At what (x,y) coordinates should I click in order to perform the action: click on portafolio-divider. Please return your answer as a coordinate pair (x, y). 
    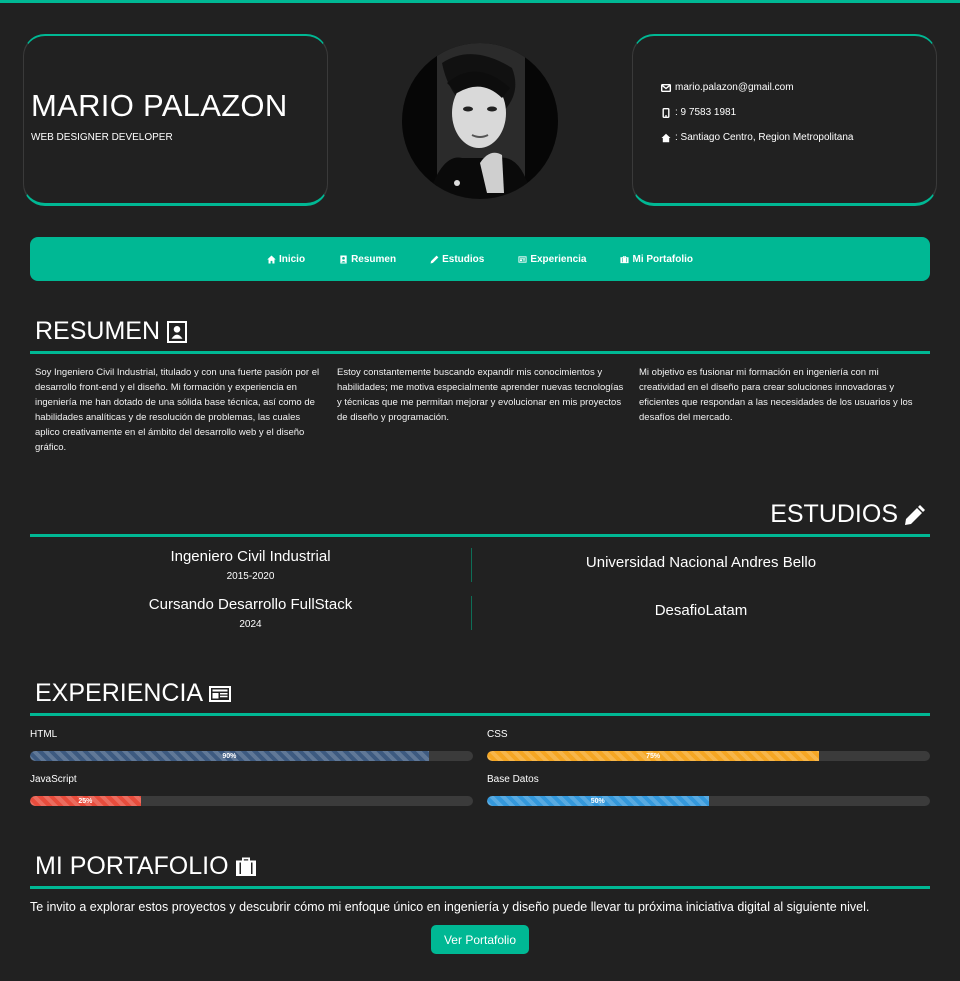
    Looking at the image, I should click on (480, 887).